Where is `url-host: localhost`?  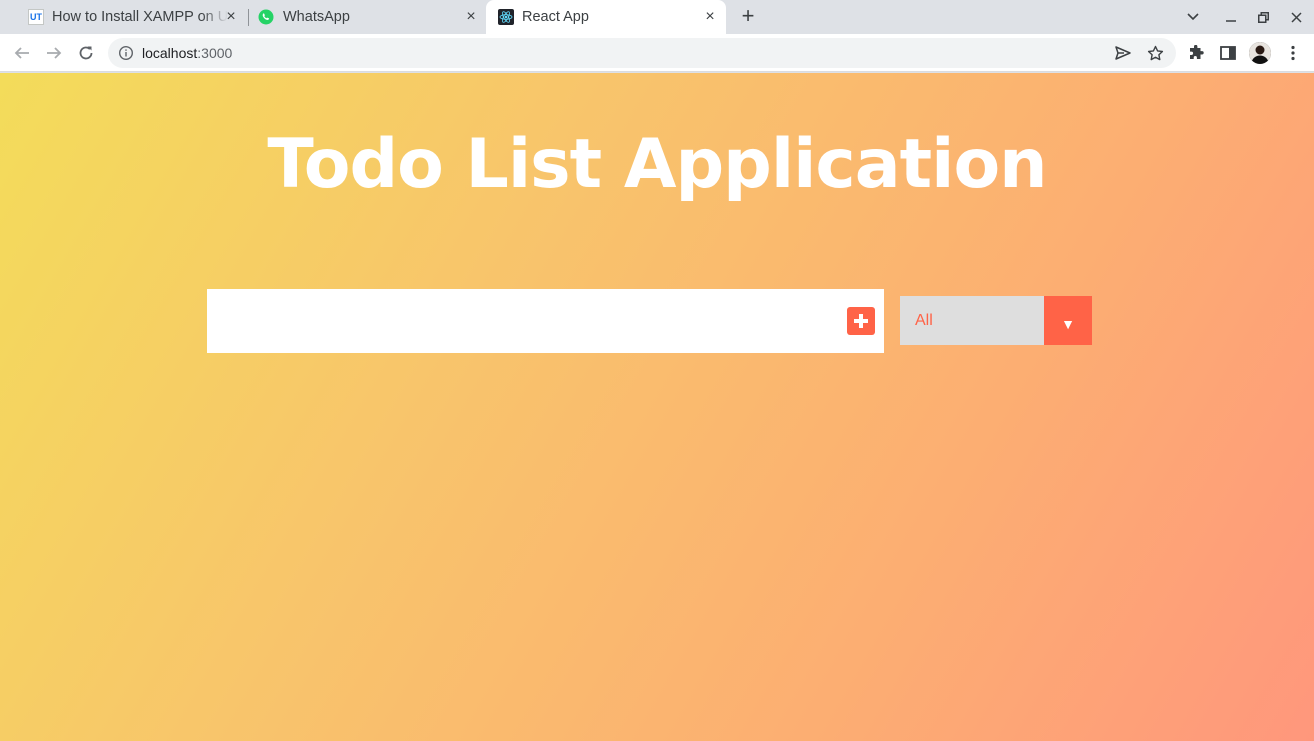
url-host: localhost is located at coordinates (170, 53).